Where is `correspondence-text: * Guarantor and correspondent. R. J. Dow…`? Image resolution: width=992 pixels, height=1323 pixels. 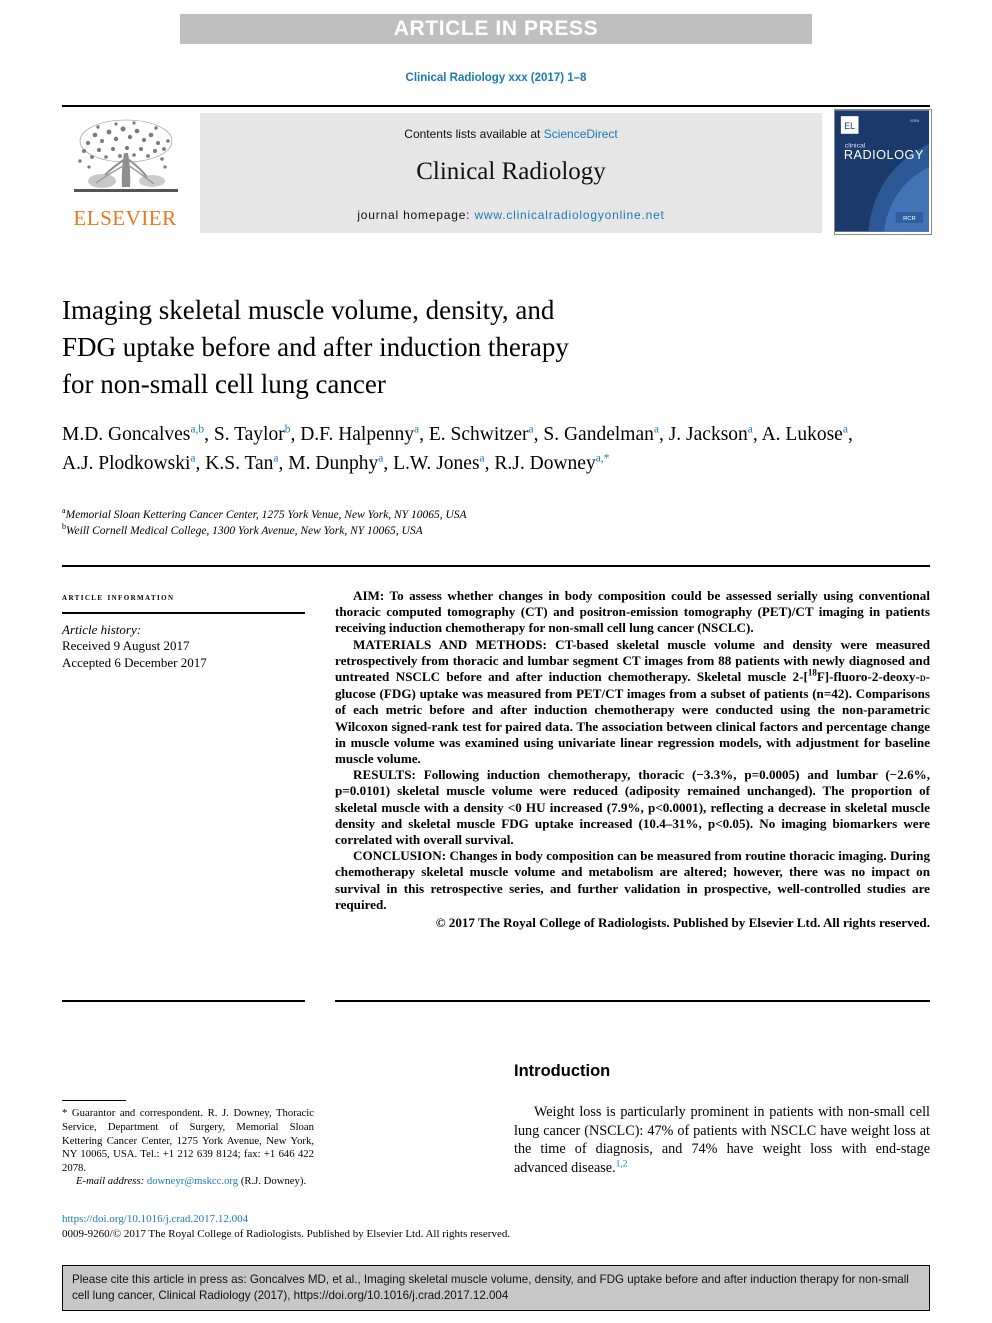 correspondence-text: * Guarantor and correspondent. R. J. Dow… is located at coordinates (188, 1140).